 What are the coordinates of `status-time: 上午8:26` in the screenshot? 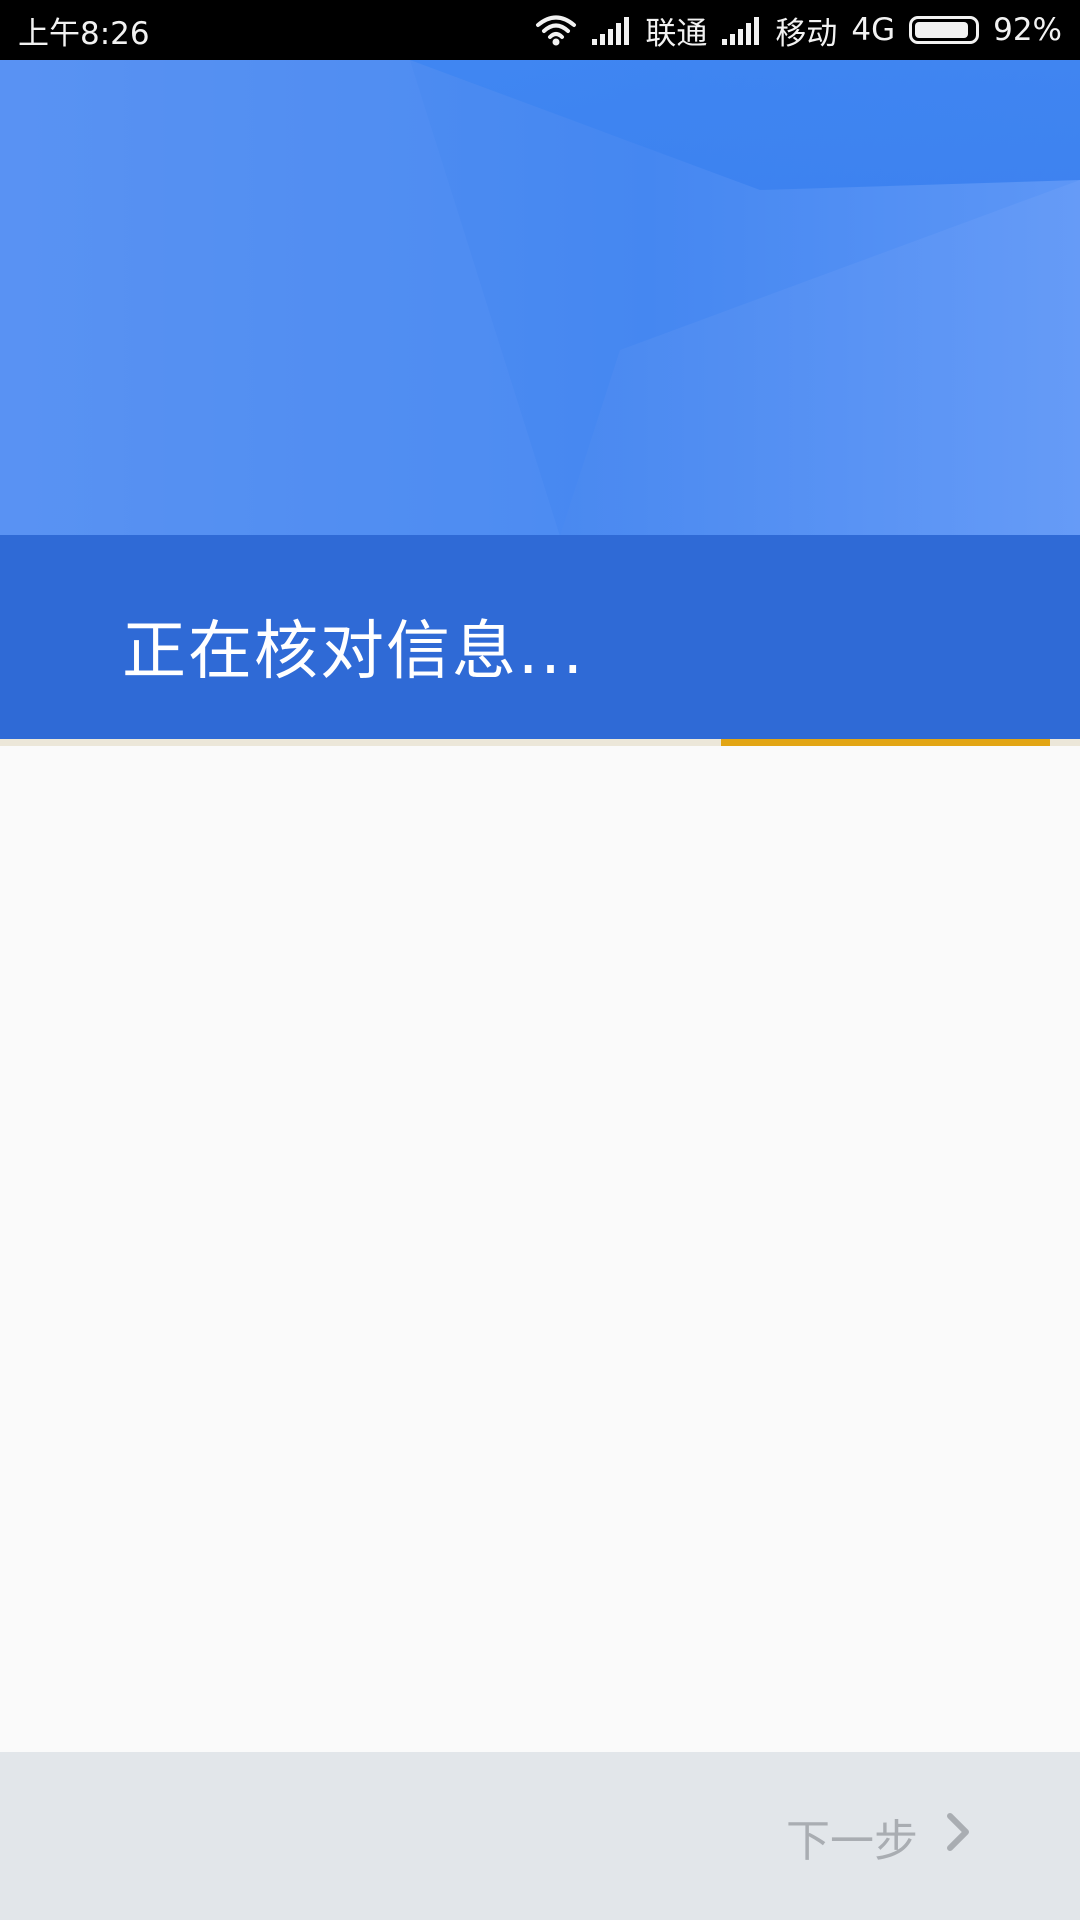 It's located at (84, 33).